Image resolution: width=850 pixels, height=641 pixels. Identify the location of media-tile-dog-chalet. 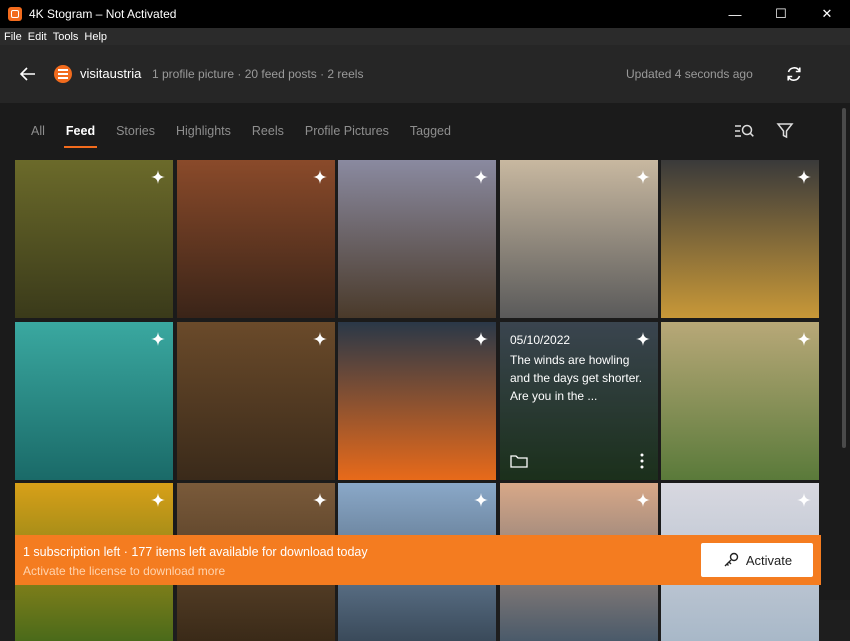
(256, 401).